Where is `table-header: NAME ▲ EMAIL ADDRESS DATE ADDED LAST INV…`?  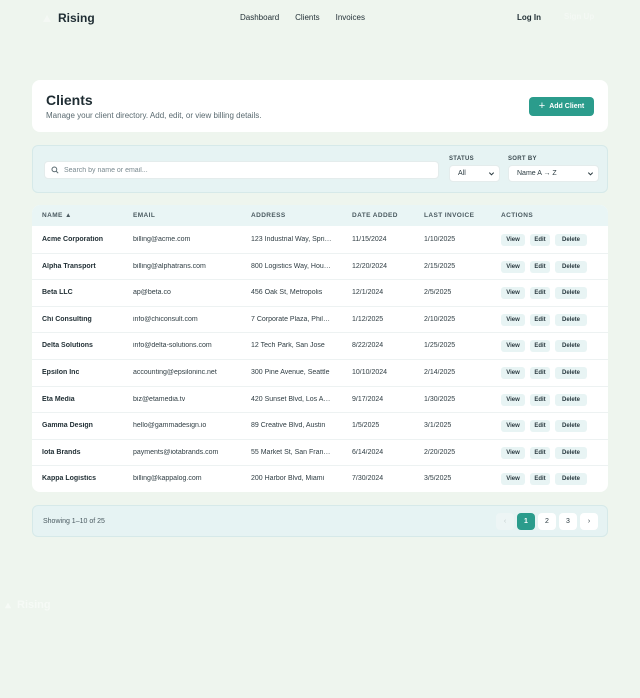 table-header: NAME ▲ EMAIL ADDRESS DATE ADDED LAST INV… is located at coordinates (320, 215).